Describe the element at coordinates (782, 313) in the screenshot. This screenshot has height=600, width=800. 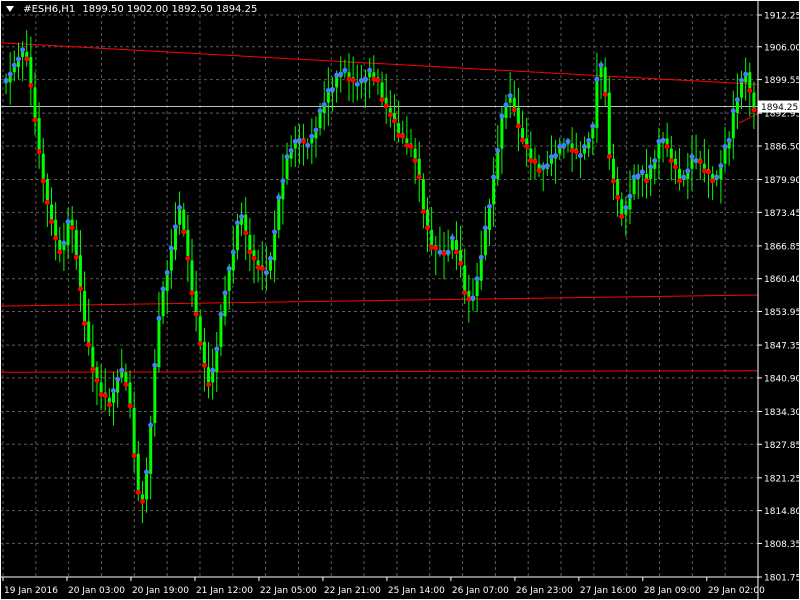
I see `y-tick-label: 1853.95` at that location.